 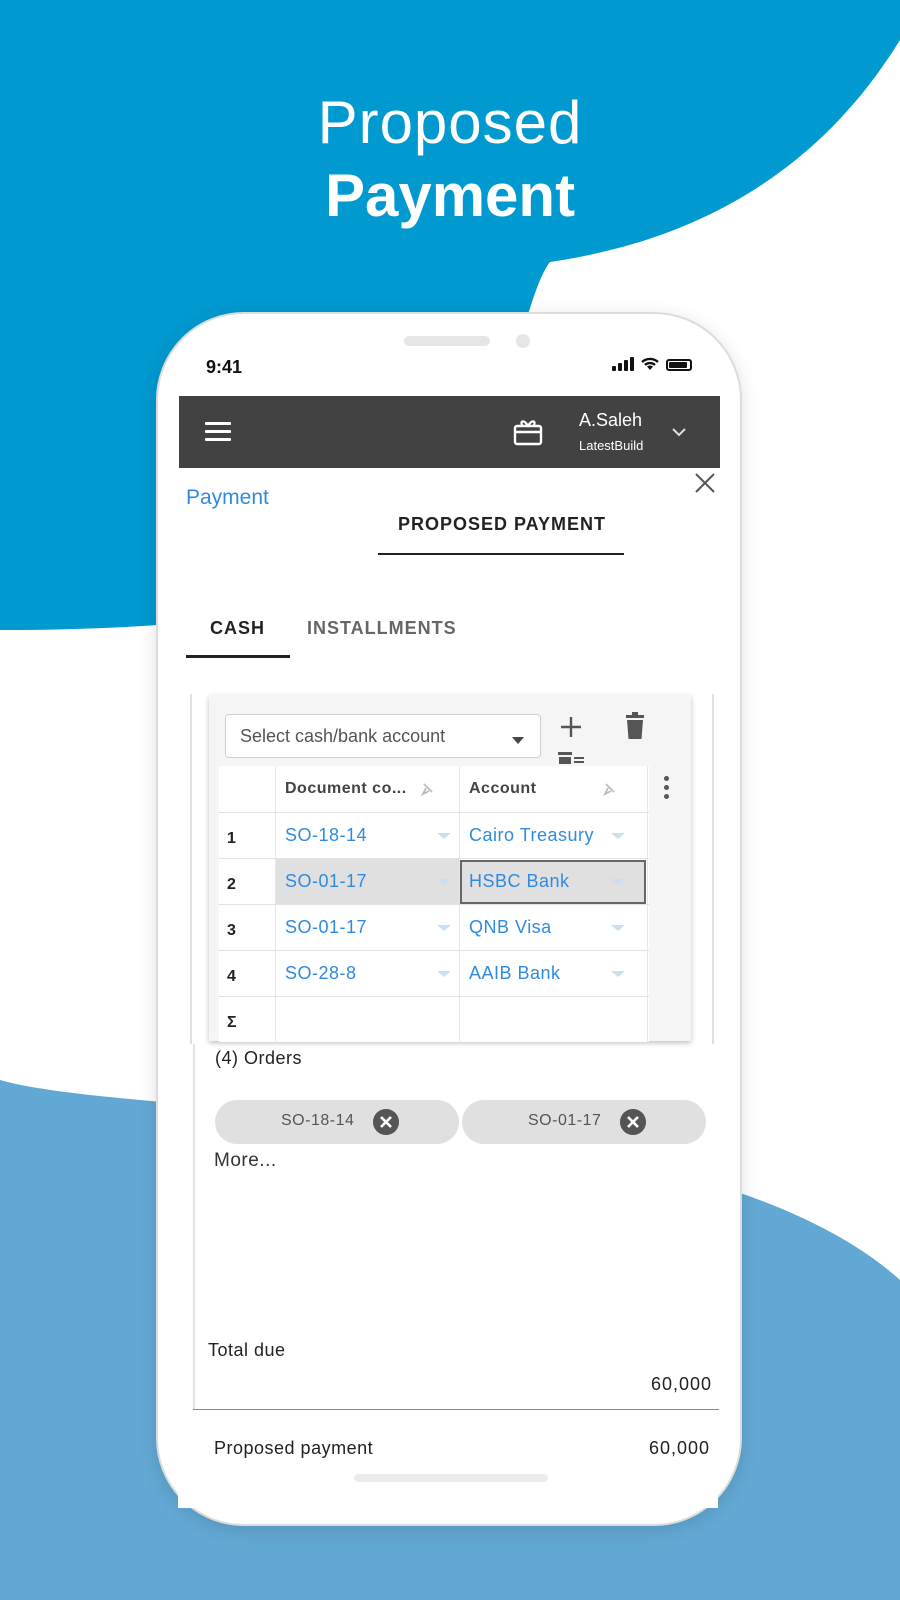 What do you see at coordinates (679, 365) in the screenshot?
I see `battery-icon` at bounding box center [679, 365].